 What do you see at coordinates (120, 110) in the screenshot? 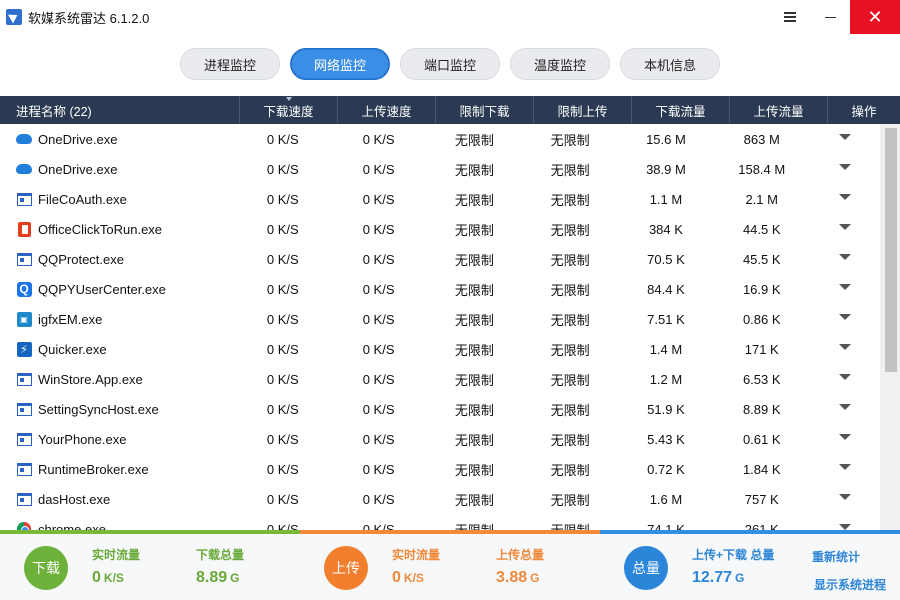
I see `column-header-process-name: 进程名称 (22)` at bounding box center [120, 110].